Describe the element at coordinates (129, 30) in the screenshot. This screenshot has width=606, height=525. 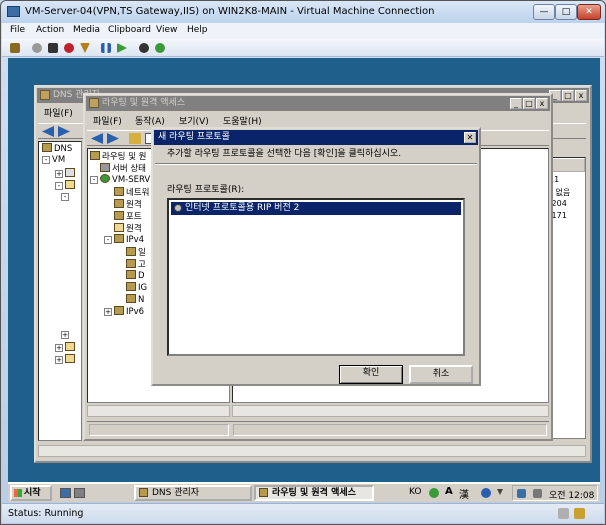
I see `menu-clipboard: Clipboard` at that location.